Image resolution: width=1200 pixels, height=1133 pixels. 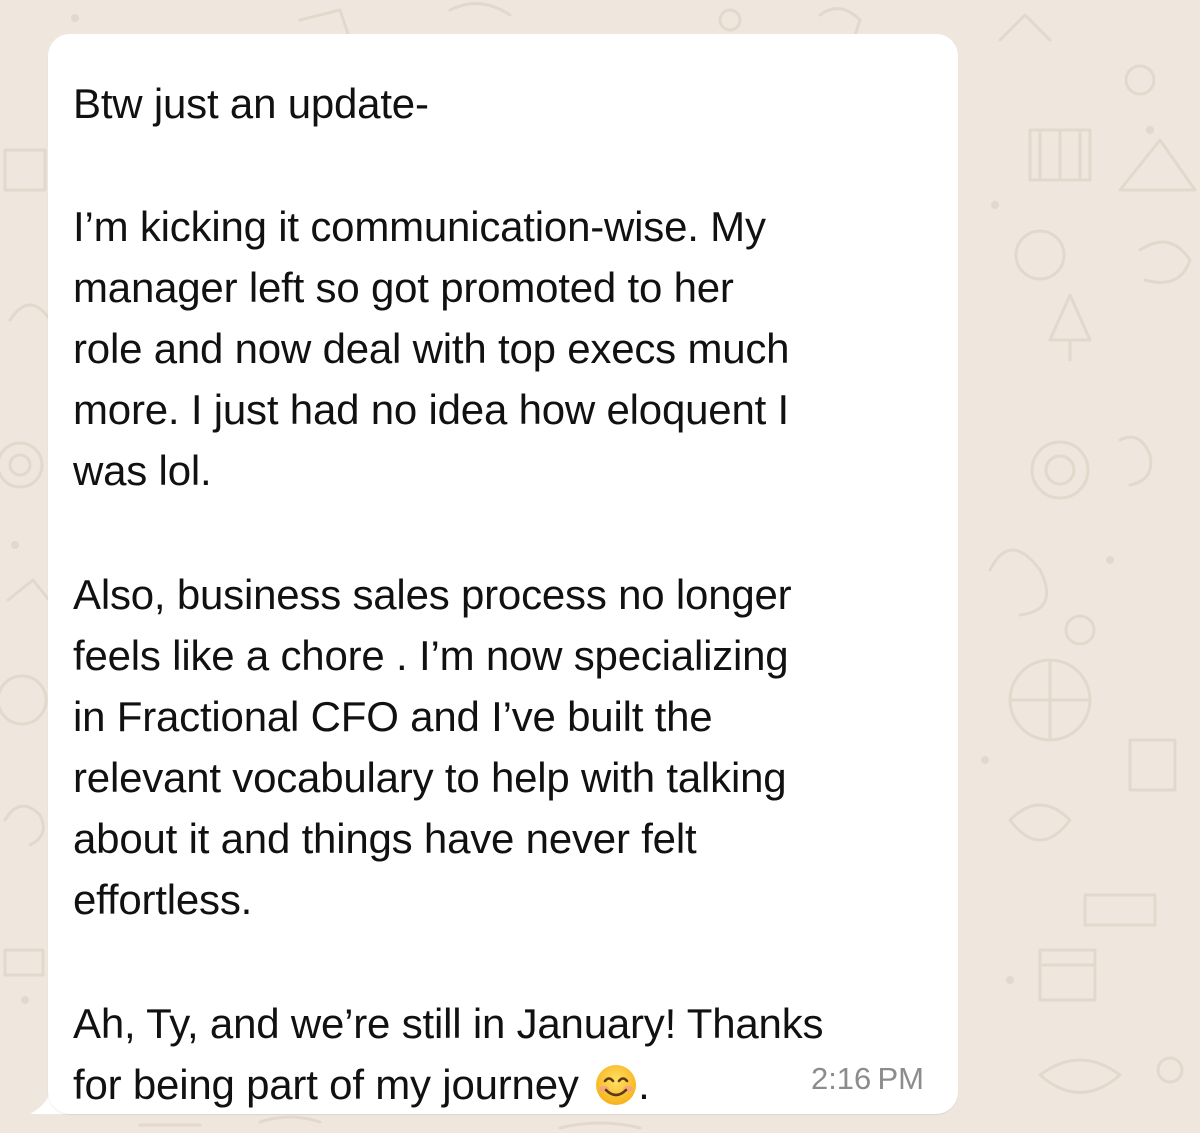 I want to click on message-line: about it and things have never felt, so click(x=385, y=838).